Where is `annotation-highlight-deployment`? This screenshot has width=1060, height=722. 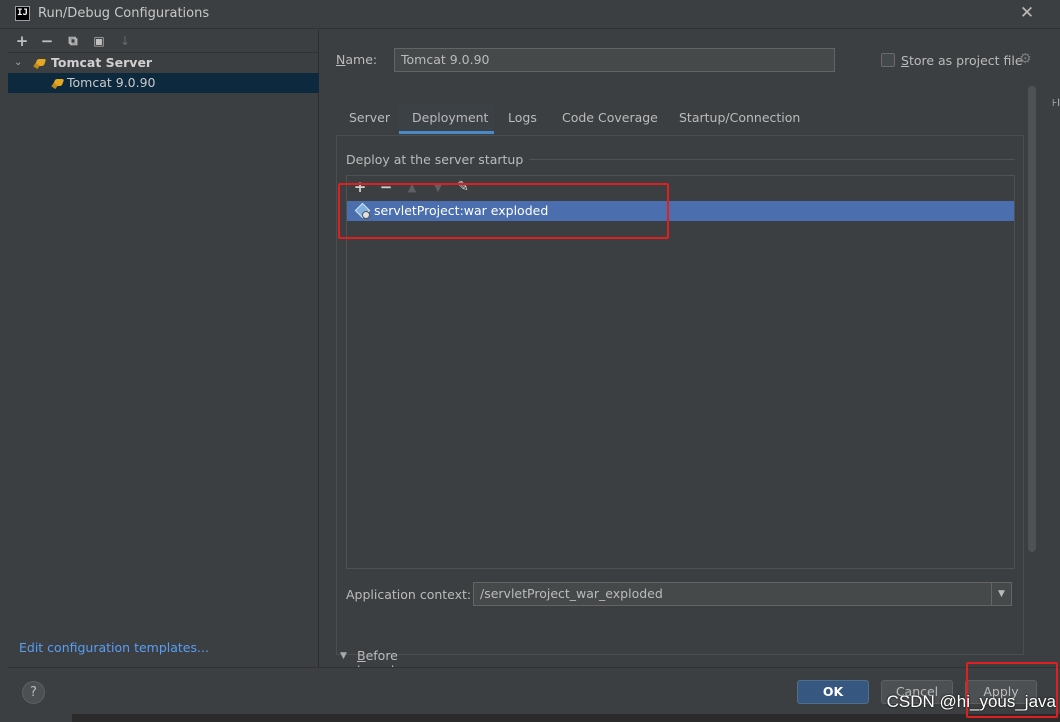
annotation-highlight-deployment is located at coordinates (503, 211).